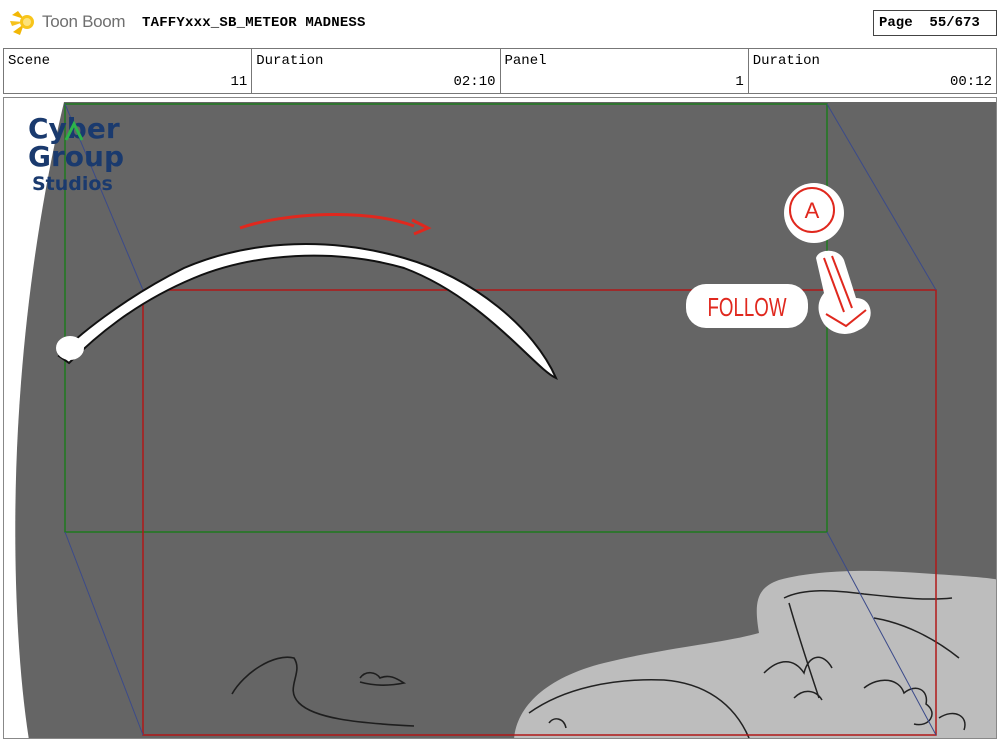  I want to click on follow-note-text: FOLLOW, so click(747, 307).